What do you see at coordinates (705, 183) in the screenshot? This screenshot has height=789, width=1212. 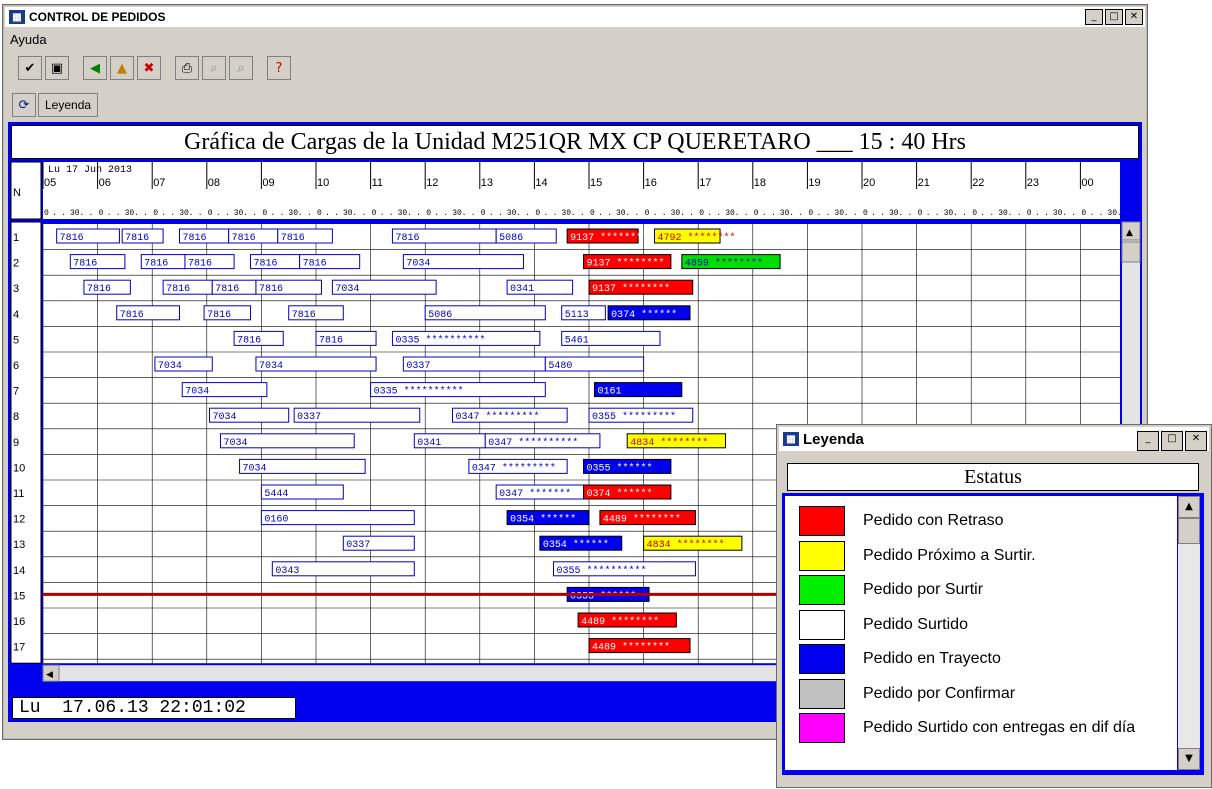 I see `hour-label: 17` at bounding box center [705, 183].